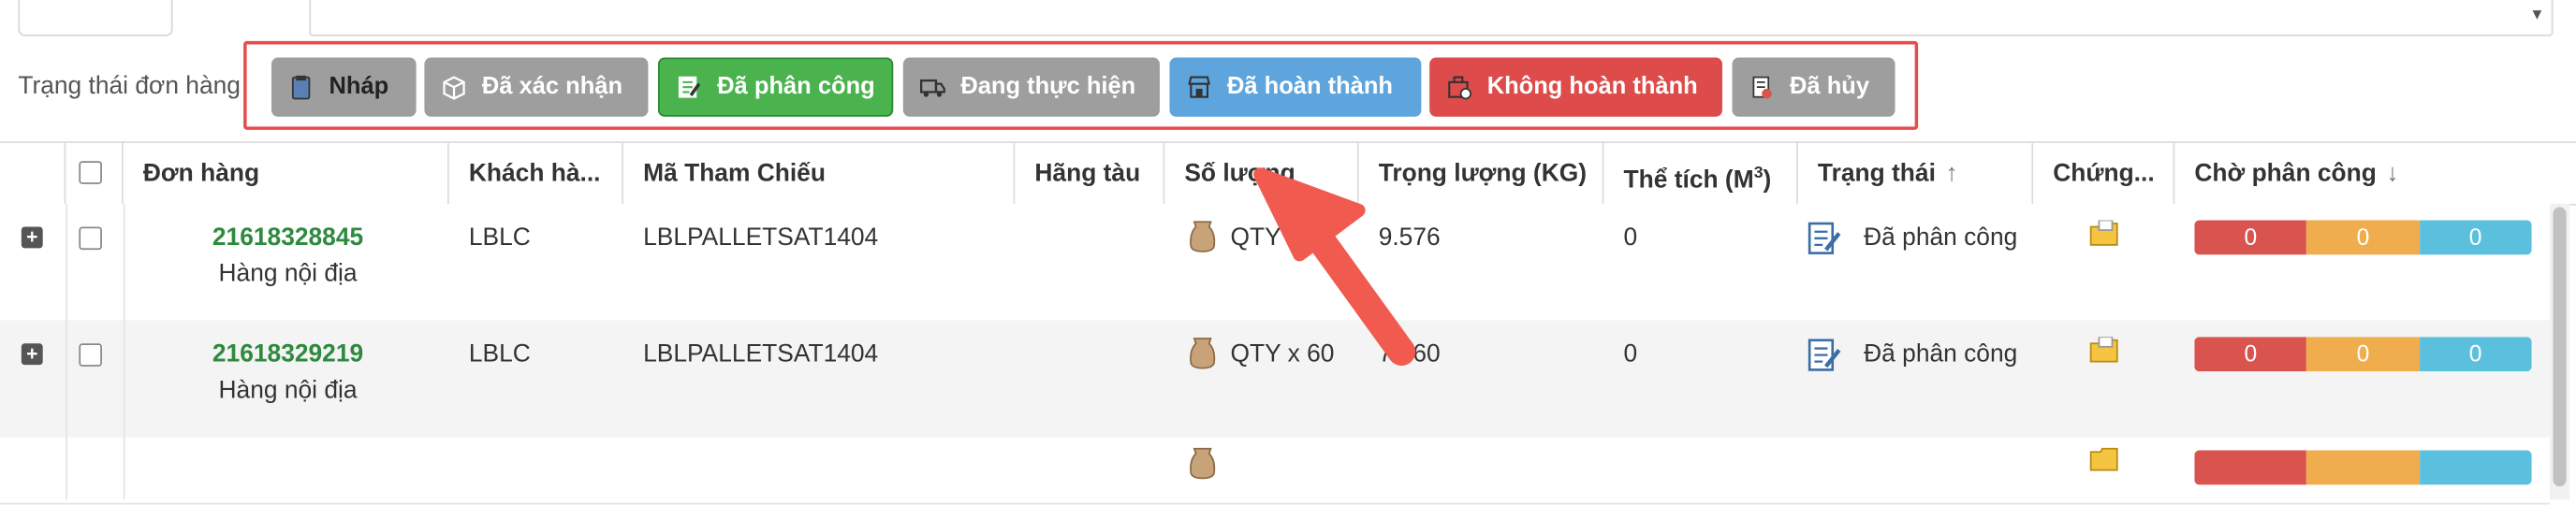 Image resolution: width=2576 pixels, height=505 pixels. Describe the element at coordinates (2537, 15) in the screenshot. I see `chevron-down-icon: ▾` at that location.